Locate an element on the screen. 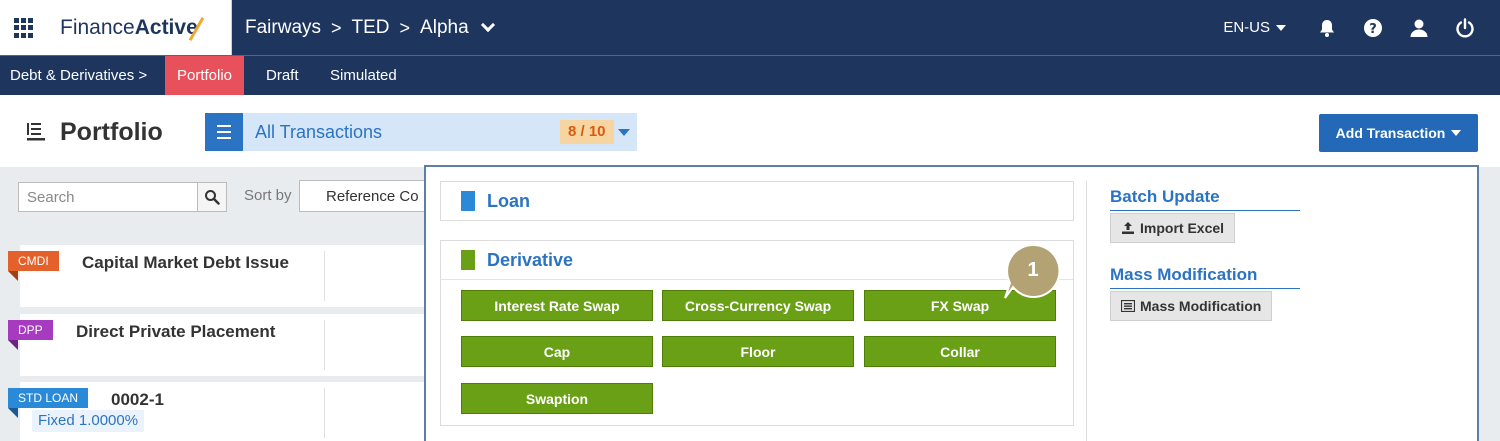 The width and height of the screenshot is (1500, 441). section-divider is located at coordinates (757, 279).